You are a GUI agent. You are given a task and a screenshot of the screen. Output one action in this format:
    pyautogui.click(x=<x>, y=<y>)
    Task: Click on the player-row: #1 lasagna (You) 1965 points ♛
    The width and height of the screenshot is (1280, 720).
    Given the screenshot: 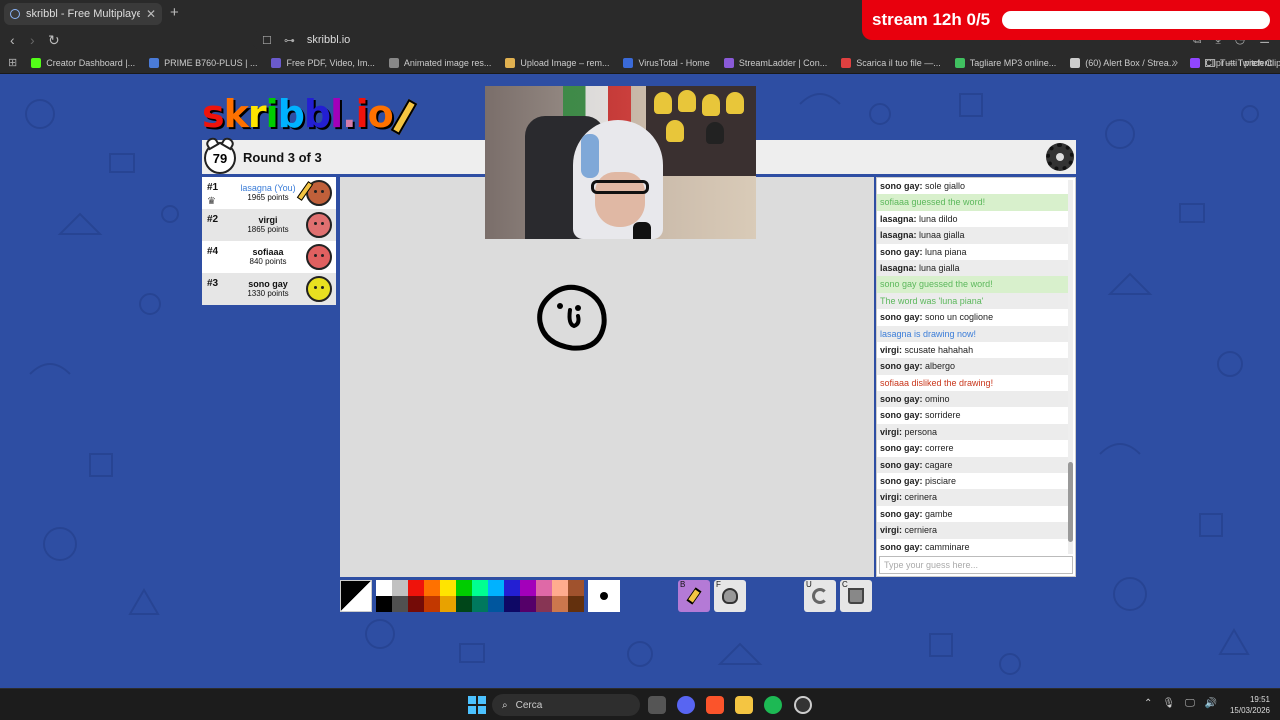 What is the action you would take?
    pyautogui.click(x=269, y=193)
    